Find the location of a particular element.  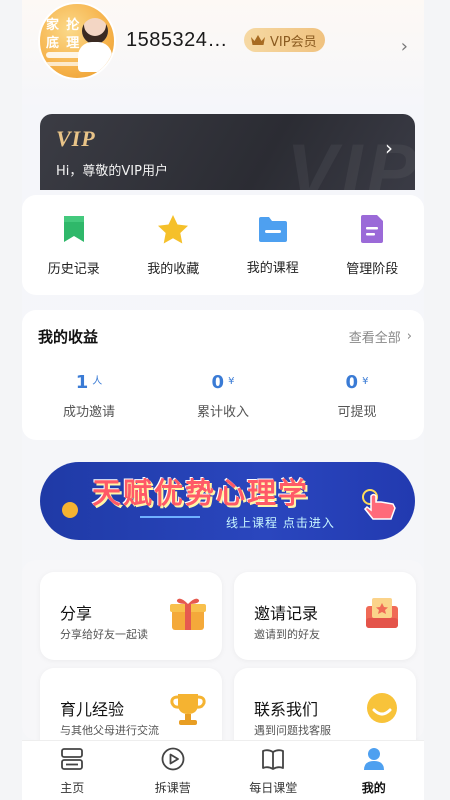

book-icon is located at coordinates (273, 761).